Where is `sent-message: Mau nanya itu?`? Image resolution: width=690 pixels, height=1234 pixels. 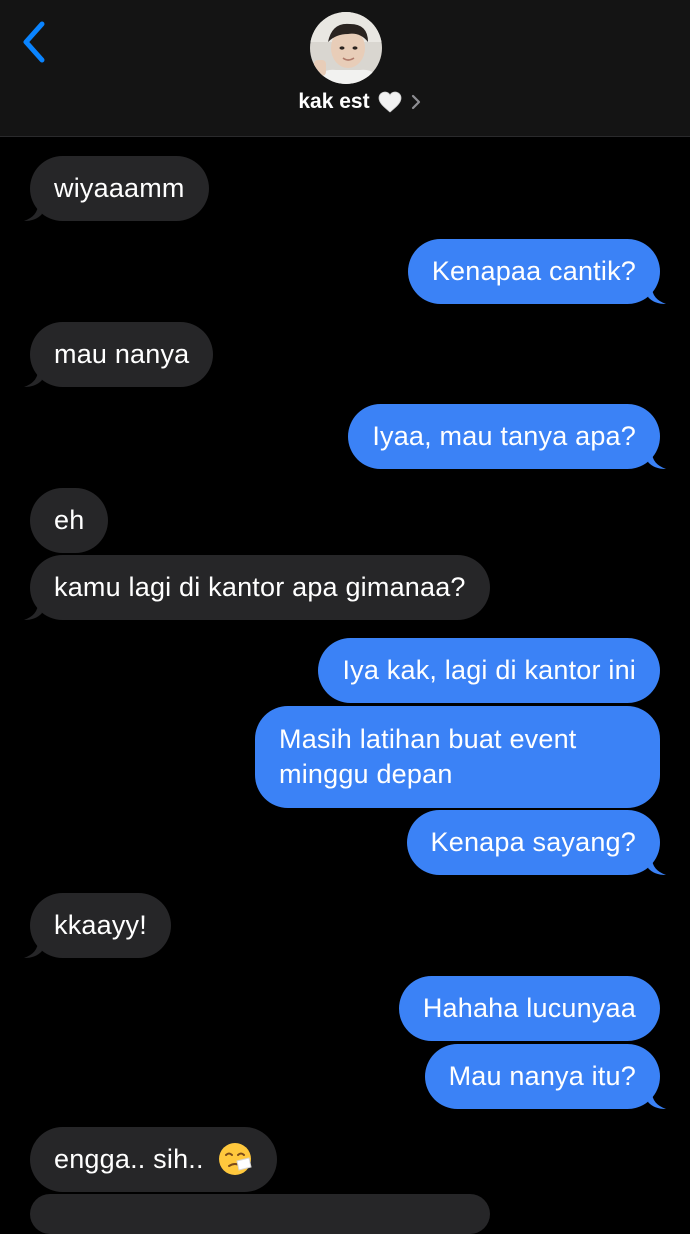
sent-message: Mau nanya itu? is located at coordinates (542, 1076).